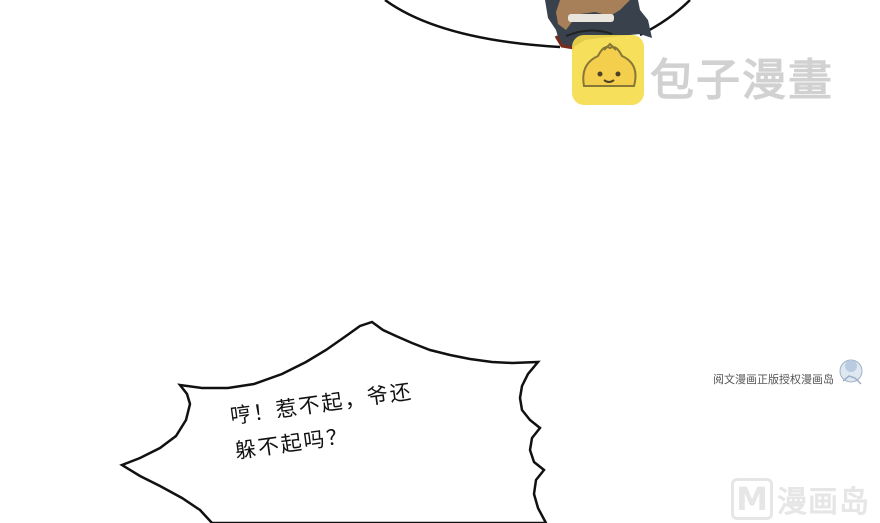 The image size is (880, 523). I want to click on steamed-bun-icon, so click(608, 70).